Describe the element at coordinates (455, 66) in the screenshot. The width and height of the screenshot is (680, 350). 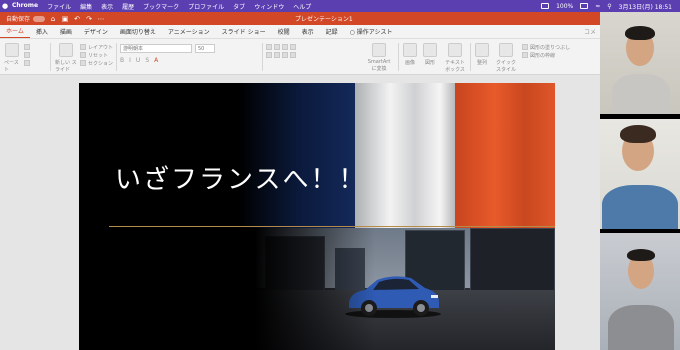
I see `textbox-label: テキスト ボックス` at that location.